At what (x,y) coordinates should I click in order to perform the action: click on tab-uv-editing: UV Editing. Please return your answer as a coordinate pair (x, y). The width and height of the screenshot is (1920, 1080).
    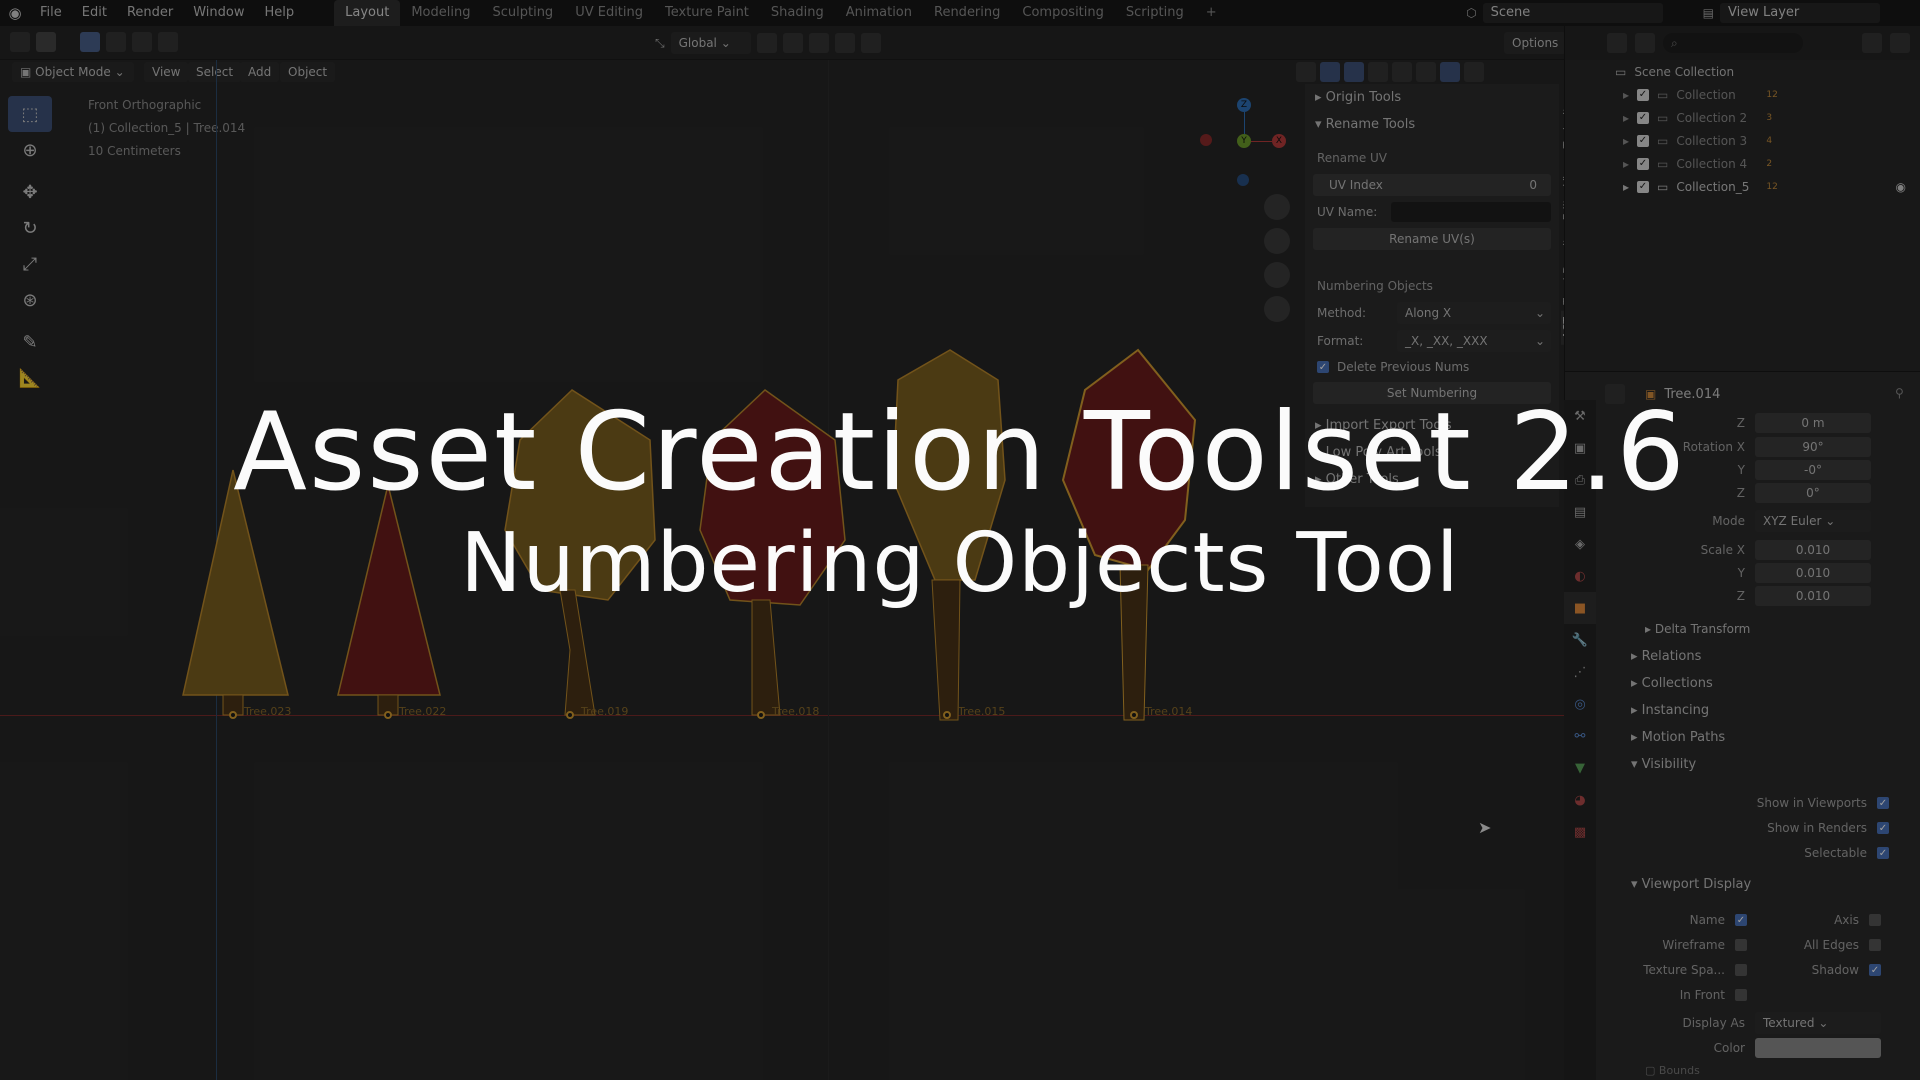
    Looking at the image, I should click on (609, 13).